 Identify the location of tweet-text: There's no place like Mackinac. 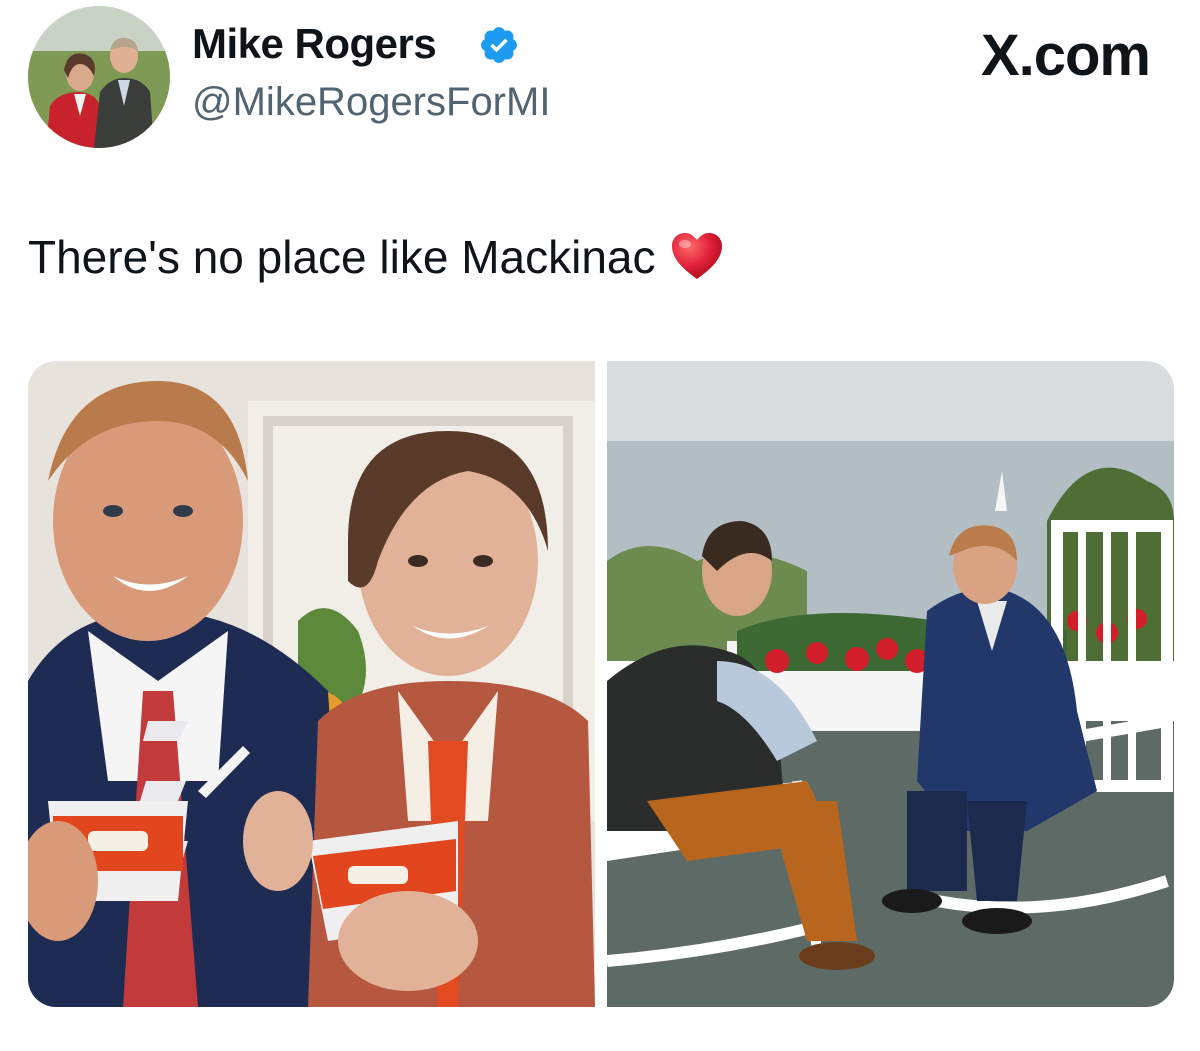
(376, 257).